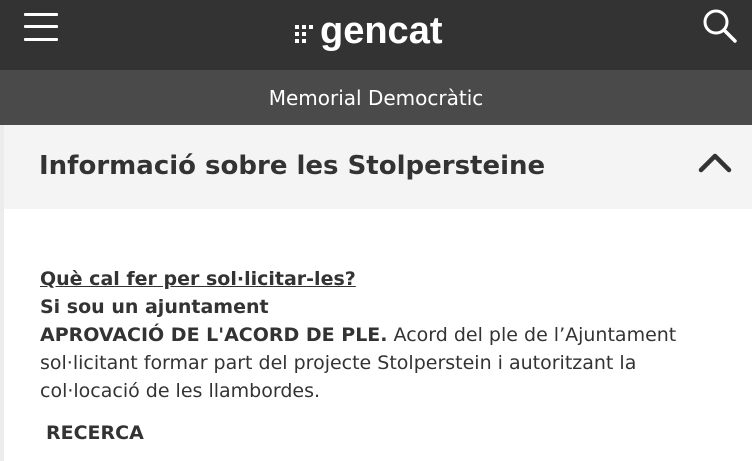  I want to click on accordion-title: Informació sobre les Stolpersteine, so click(292, 166).